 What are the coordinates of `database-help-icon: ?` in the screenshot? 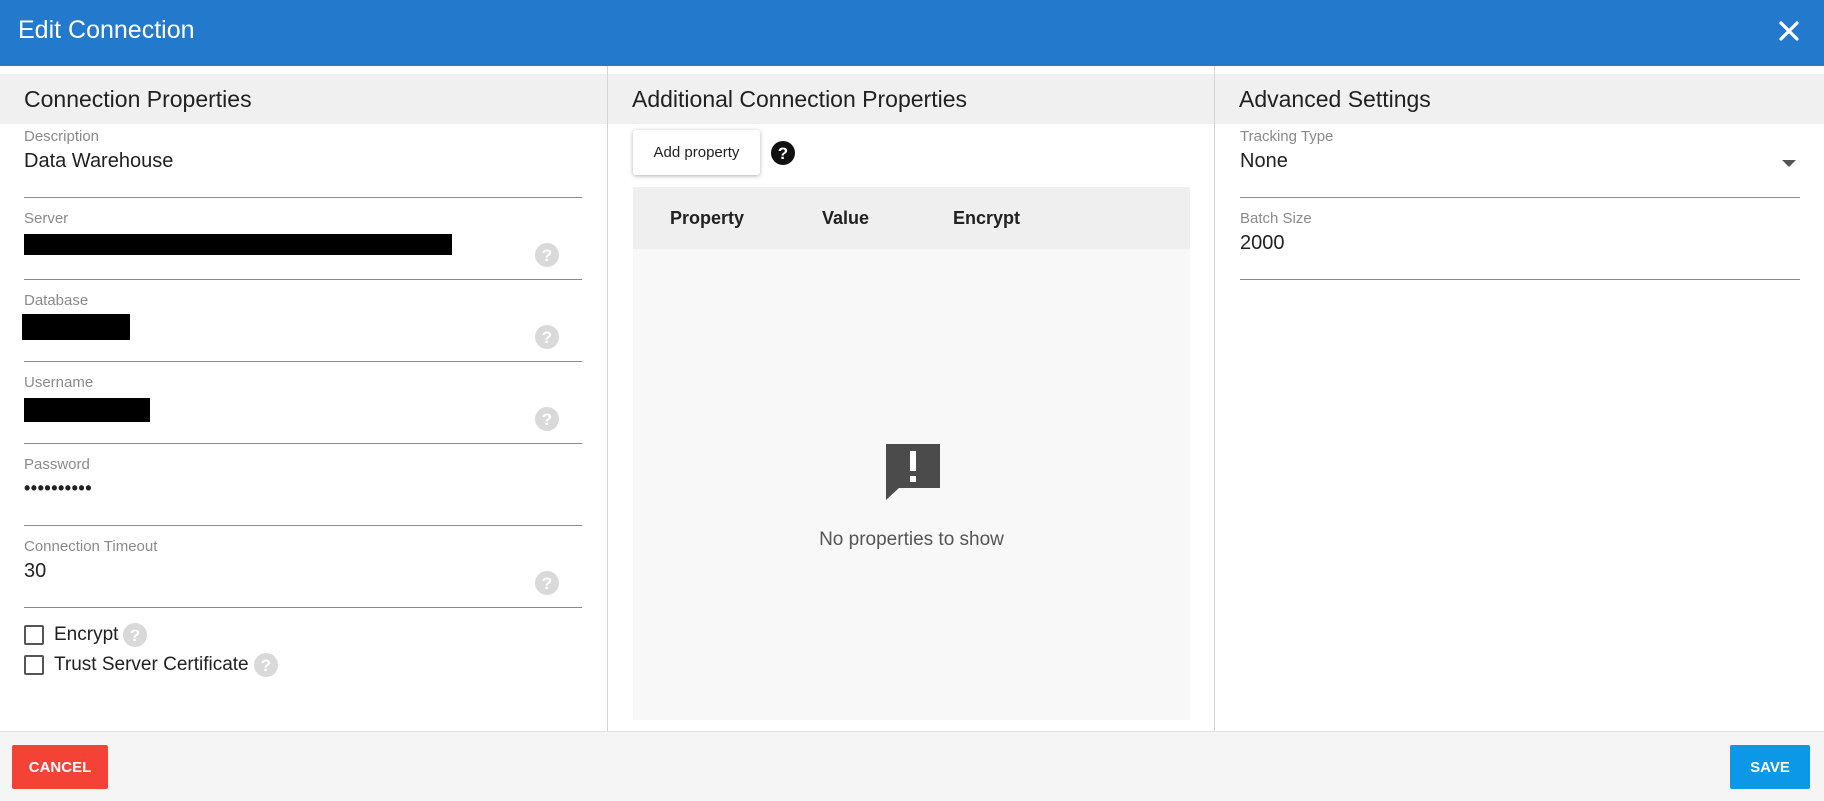 It's located at (547, 337).